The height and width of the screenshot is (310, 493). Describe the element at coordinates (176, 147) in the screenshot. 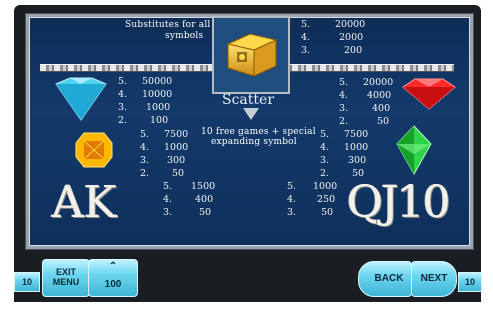

I see `orange-gem-value: 1000` at that location.